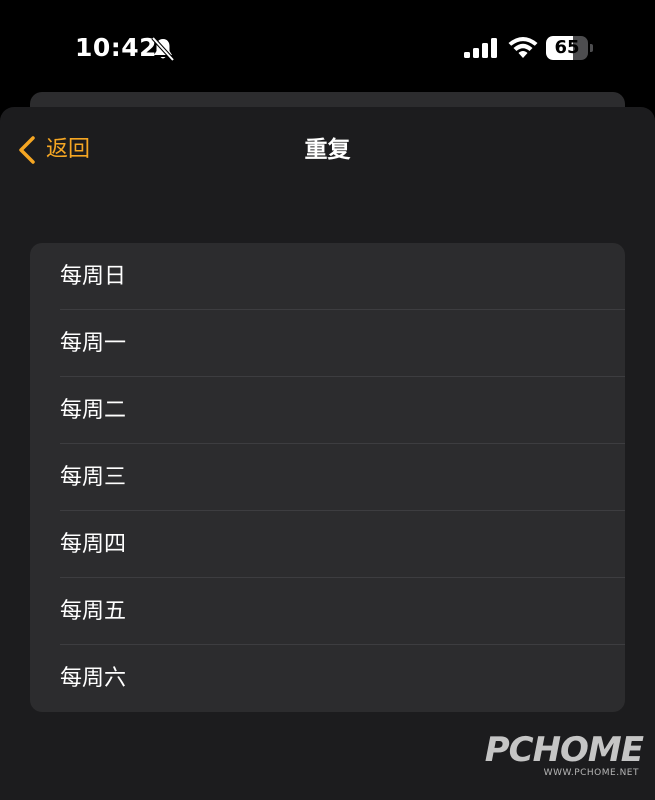 The width and height of the screenshot is (655, 800). Describe the element at coordinates (327, 544) in the screenshot. I see `list-item-thursday: 每周四` at that location.